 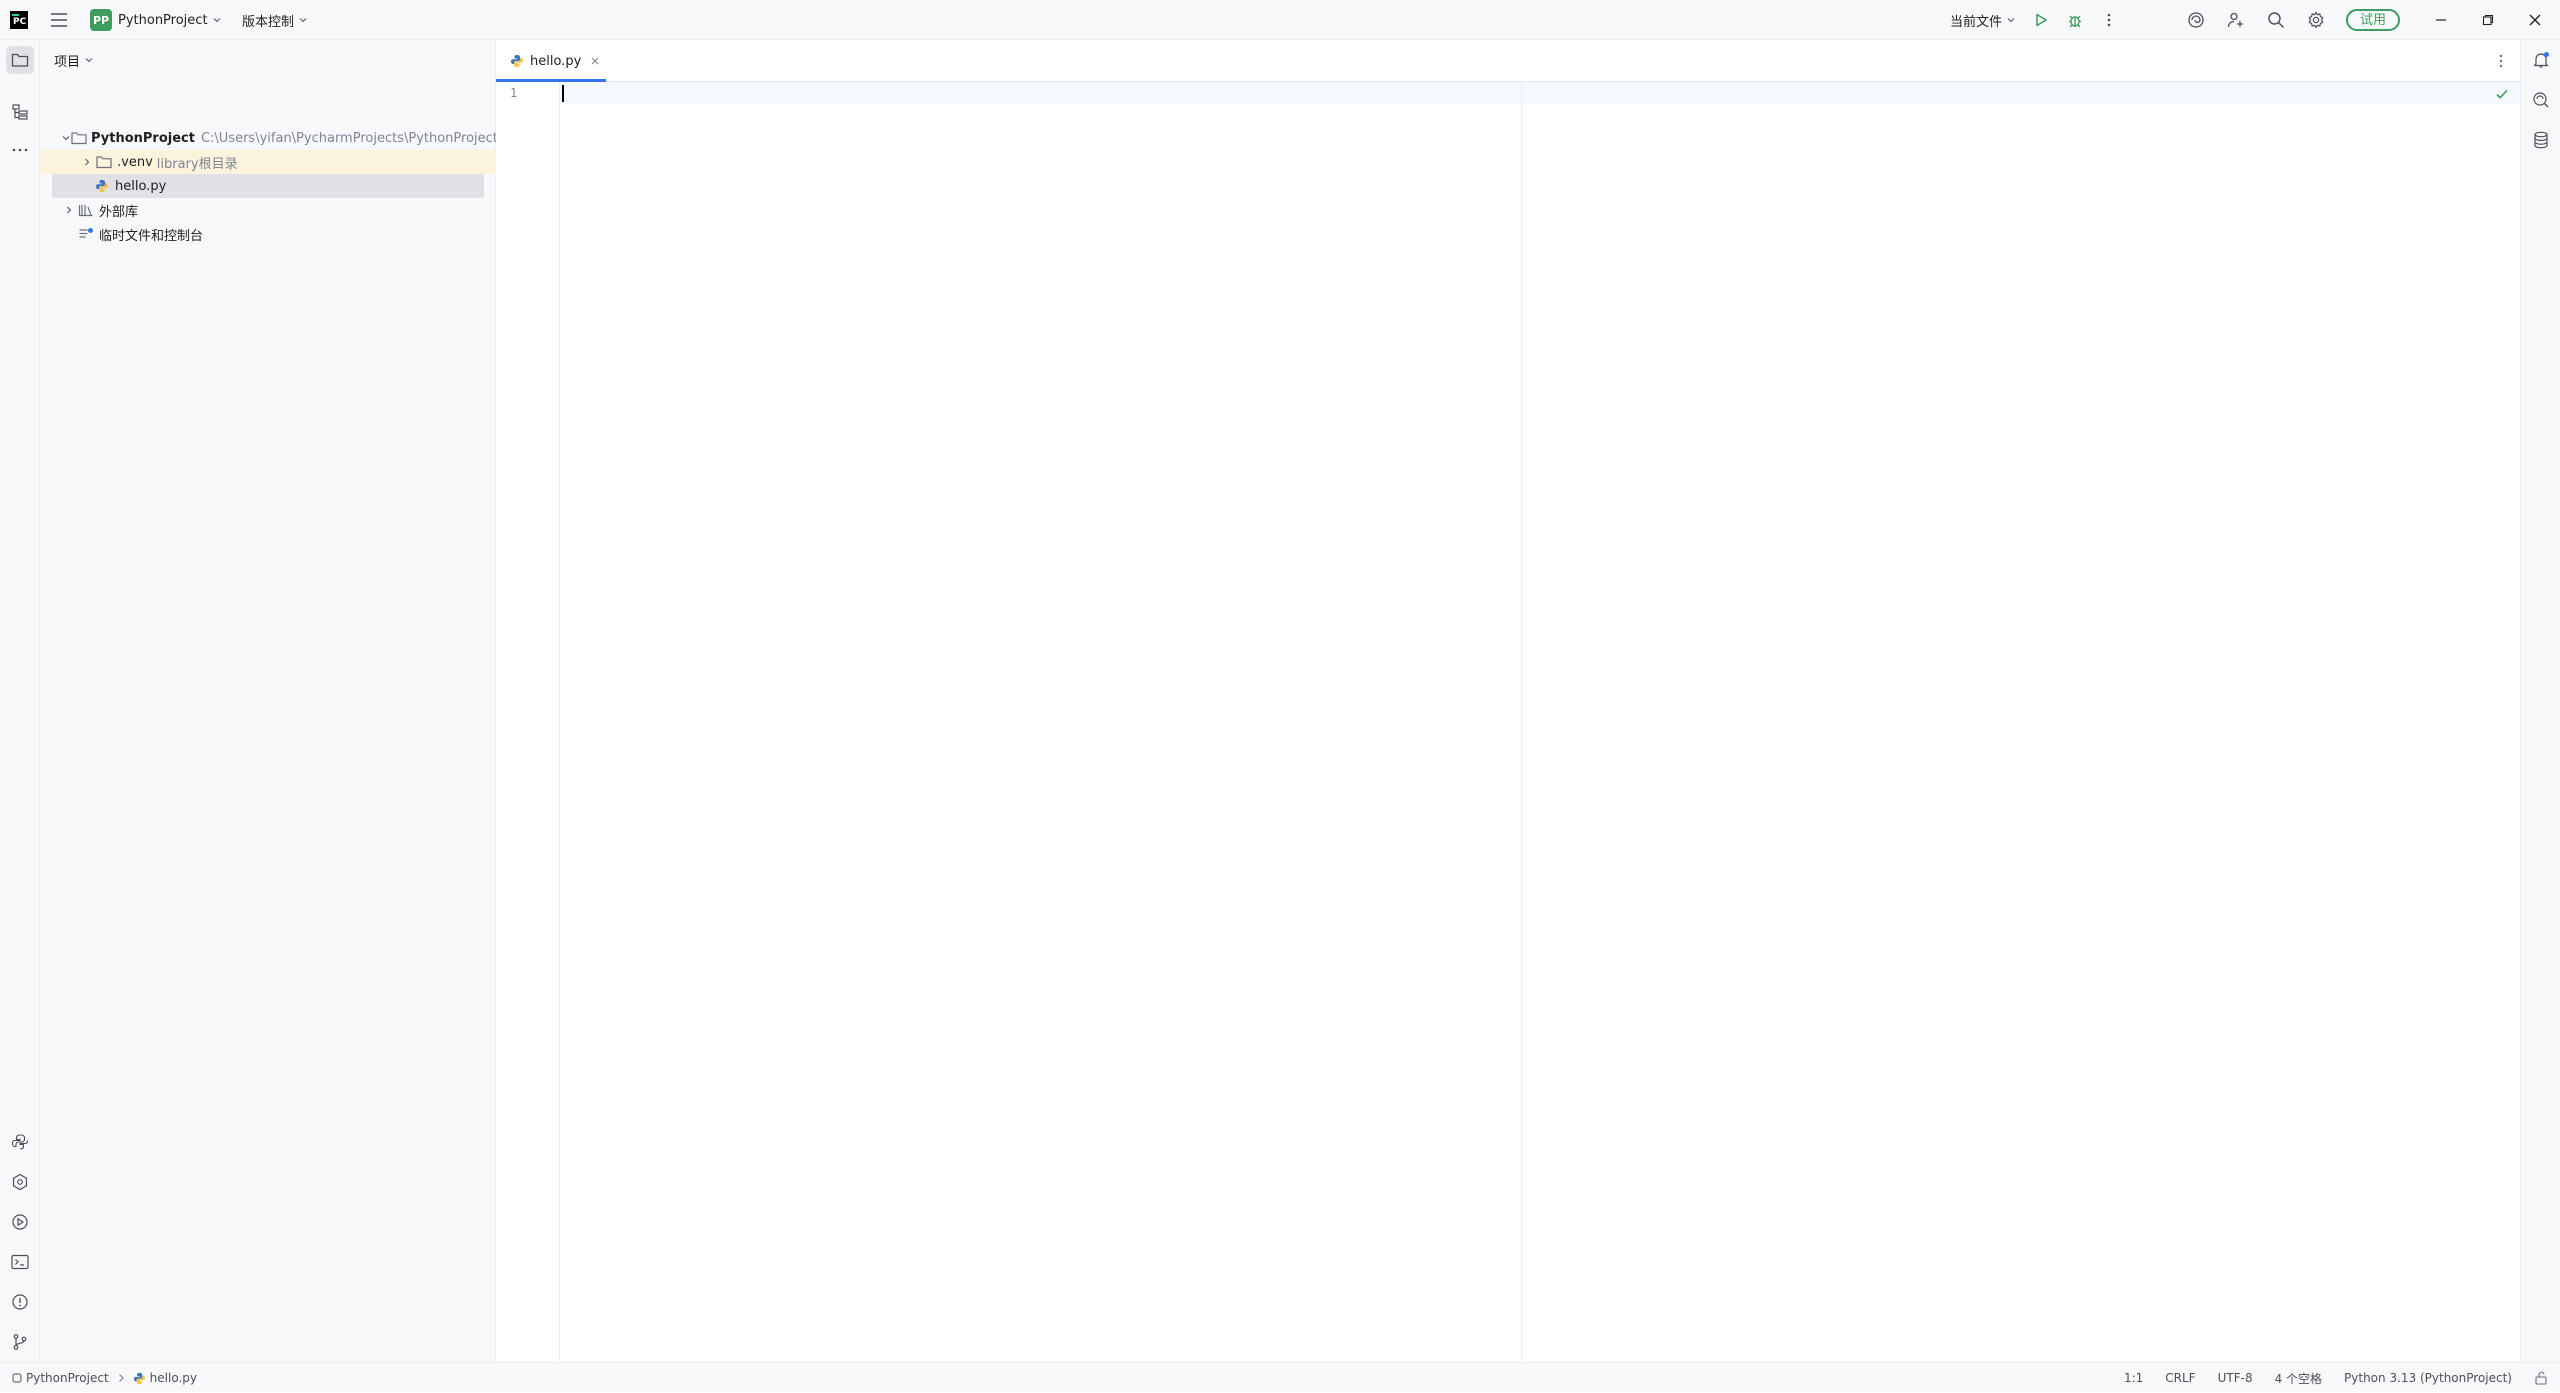 I want to click on close-tab-icon, so click(x=595, y=61).